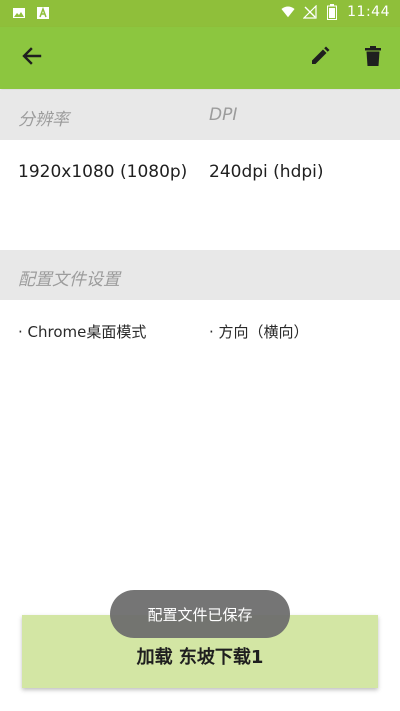 The image size is (400, 711). I want to click on profile-settings-title: 配置文件设置, so click(69, 280).